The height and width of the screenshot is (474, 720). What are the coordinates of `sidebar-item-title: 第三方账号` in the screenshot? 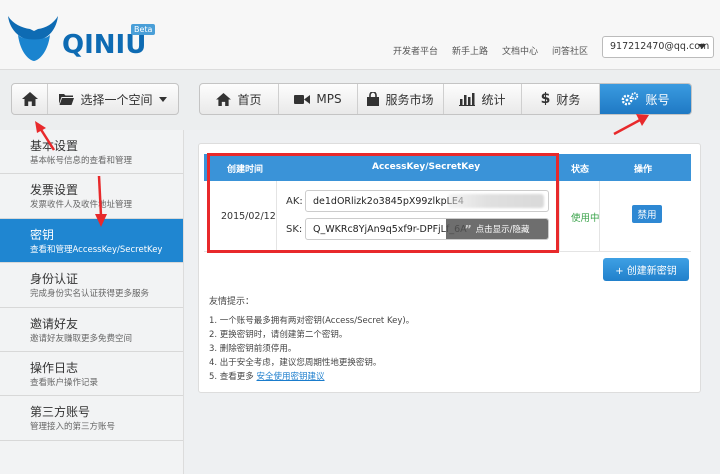 It's located at (60, 412).